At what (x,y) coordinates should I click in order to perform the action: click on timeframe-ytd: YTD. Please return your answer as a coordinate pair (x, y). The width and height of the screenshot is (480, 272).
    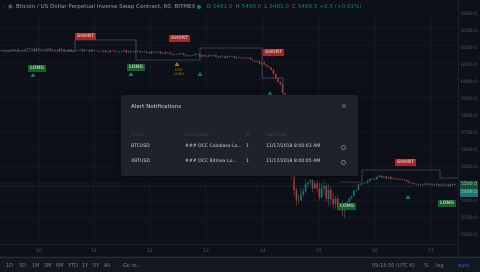
    Looking at the image, I should click on (73, 266).